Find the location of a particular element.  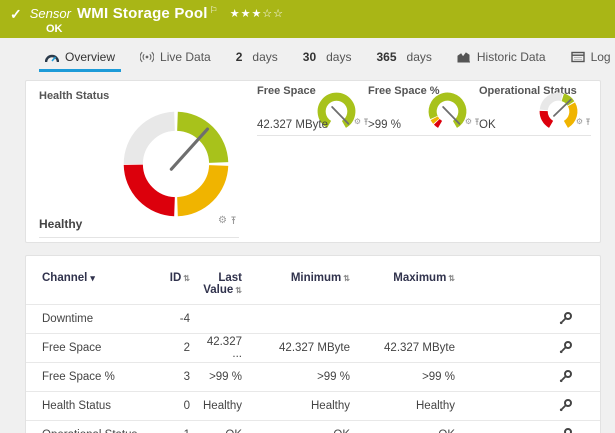

operational-status-gauge-block: Operational Status OK ⚙ is located at coordinates (535, 109).